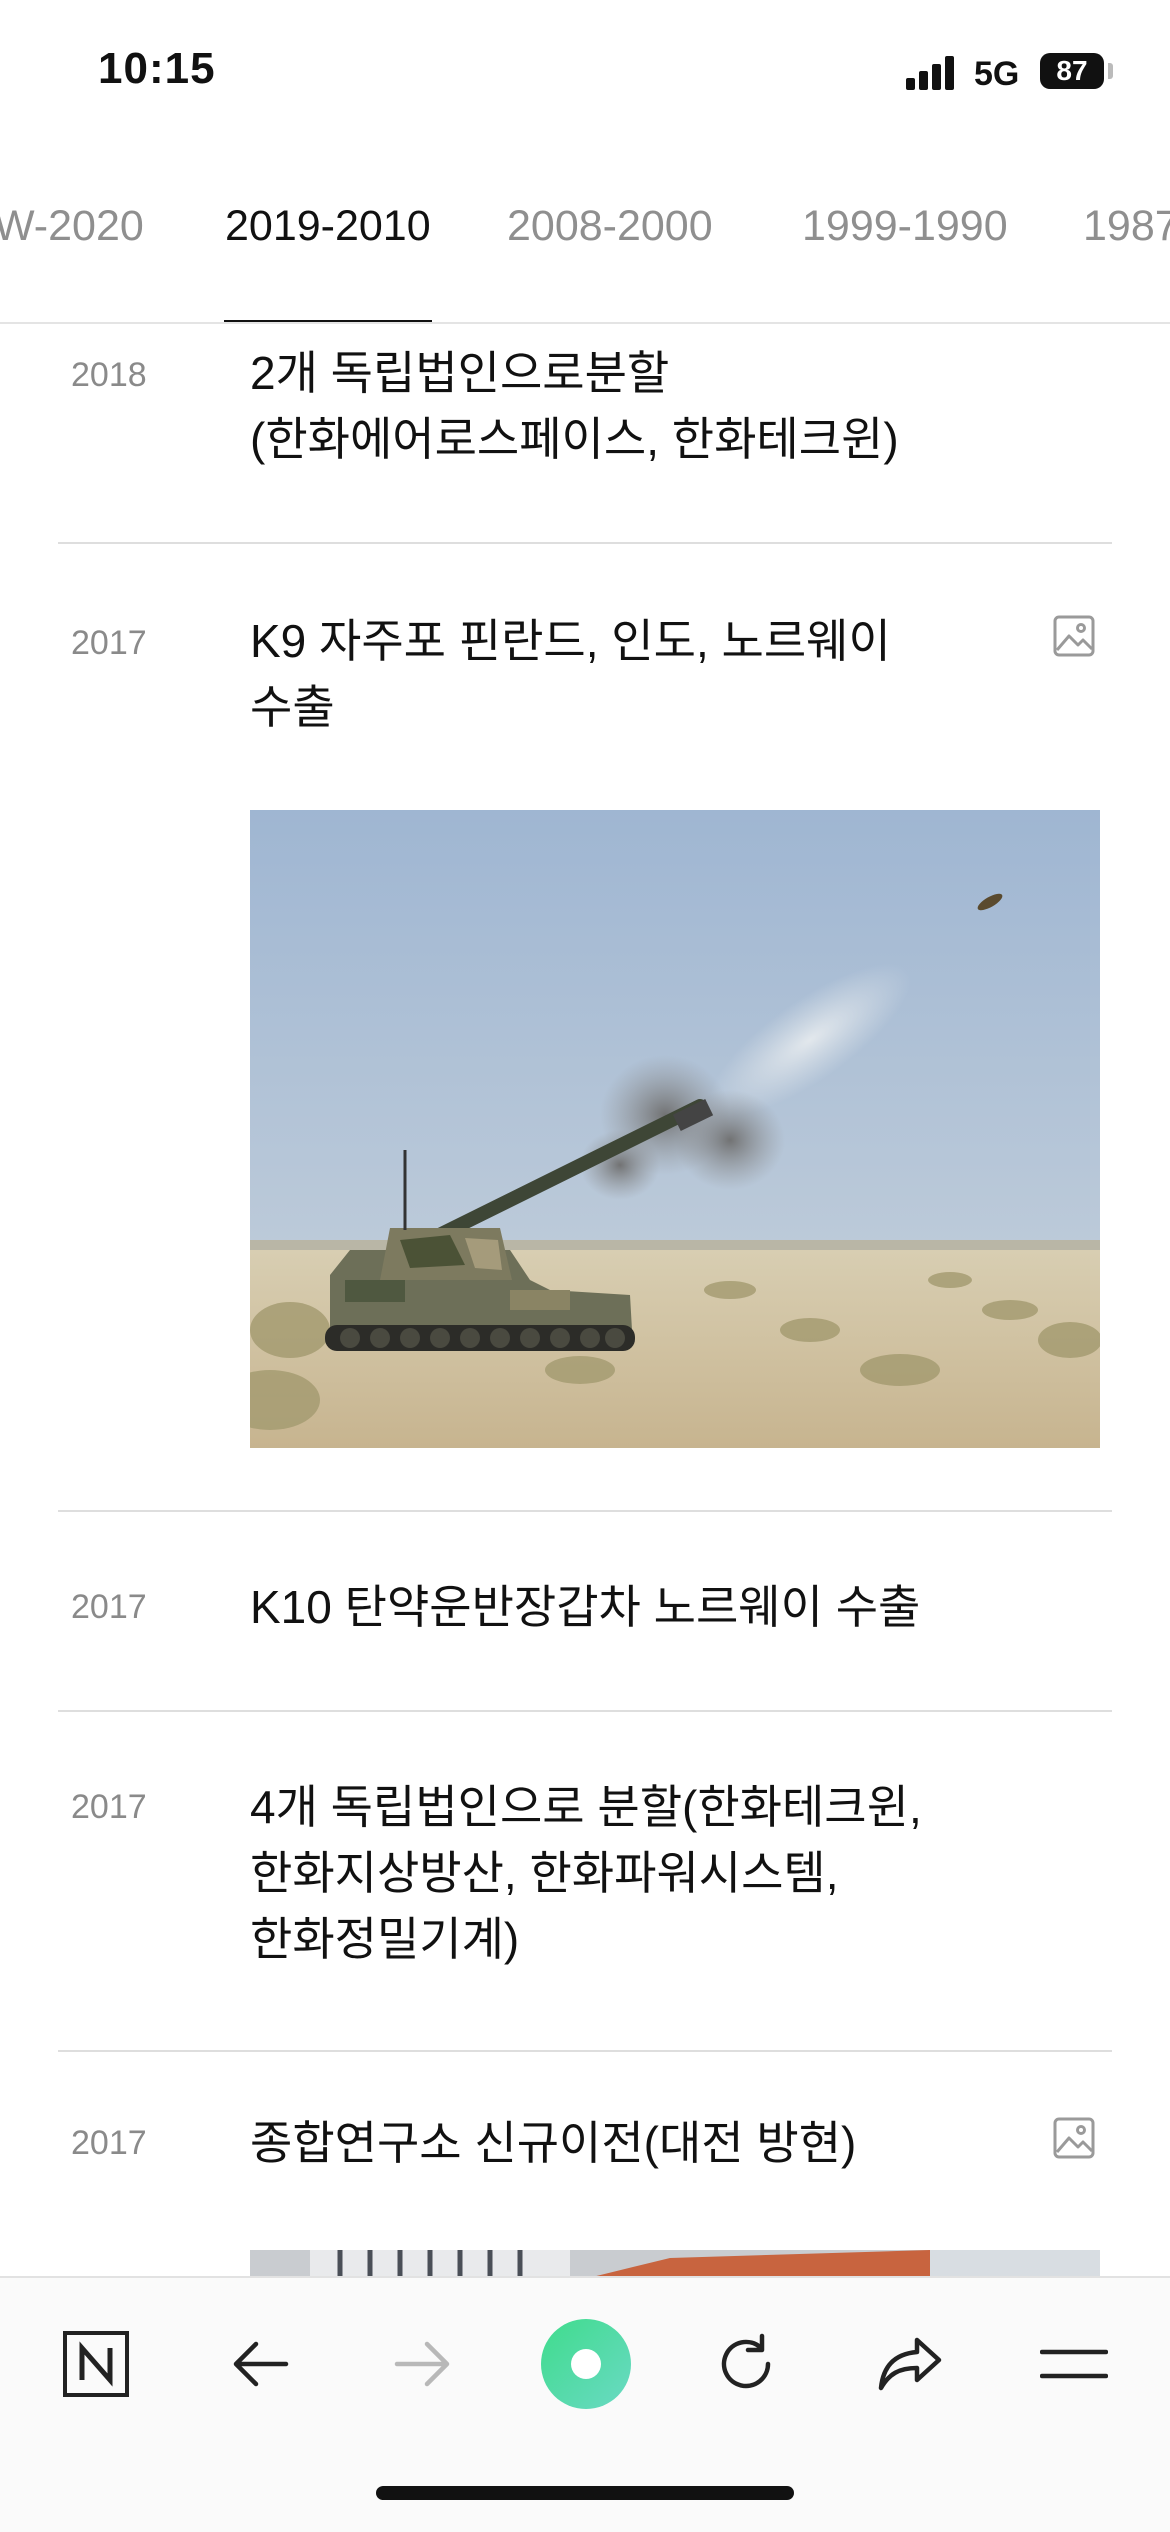 This screenshot has width=1170, height=2532. I want to click on green-circle-icon, so click(586, 2364).